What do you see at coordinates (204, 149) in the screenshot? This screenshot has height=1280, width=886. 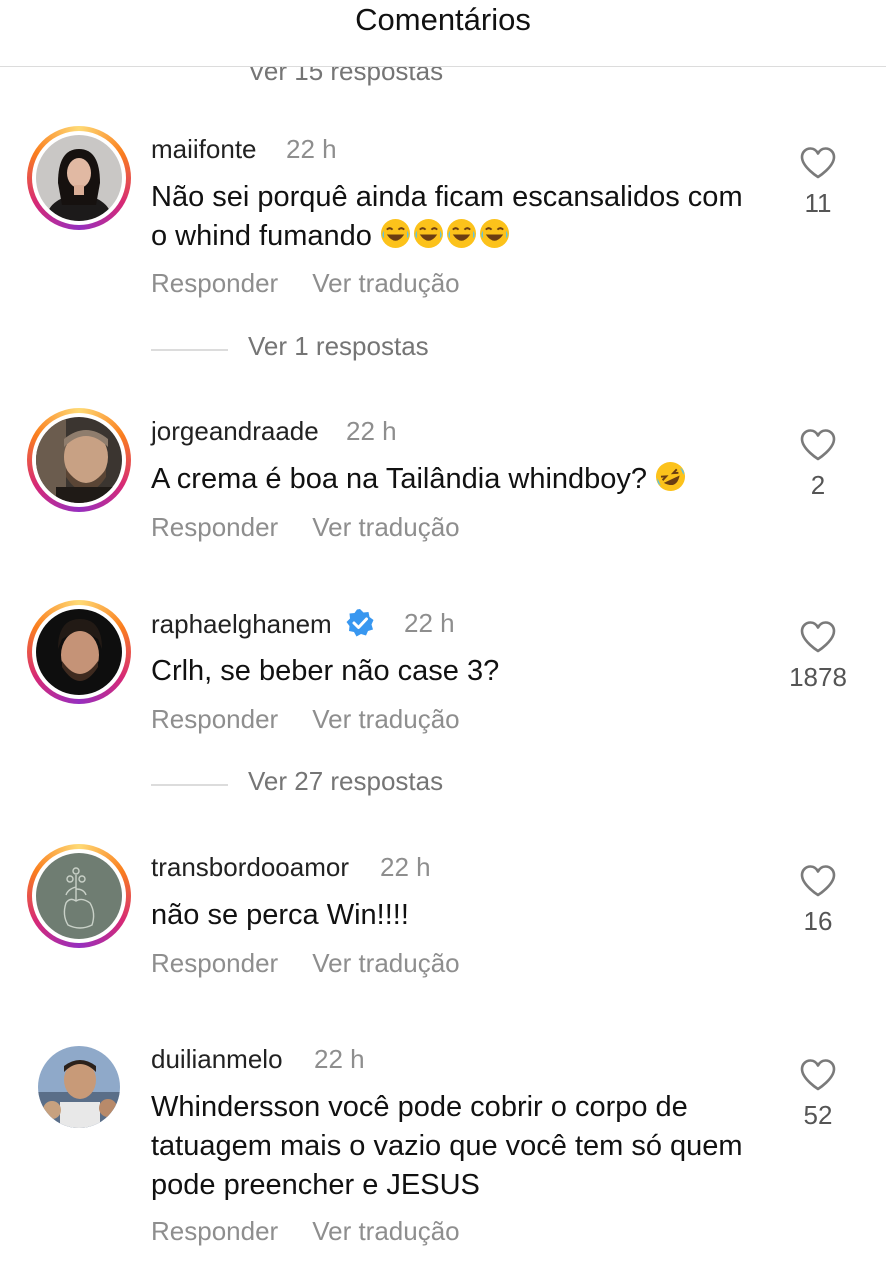 I see `comment-username: maiifonte` at bounding box center [204, 149].